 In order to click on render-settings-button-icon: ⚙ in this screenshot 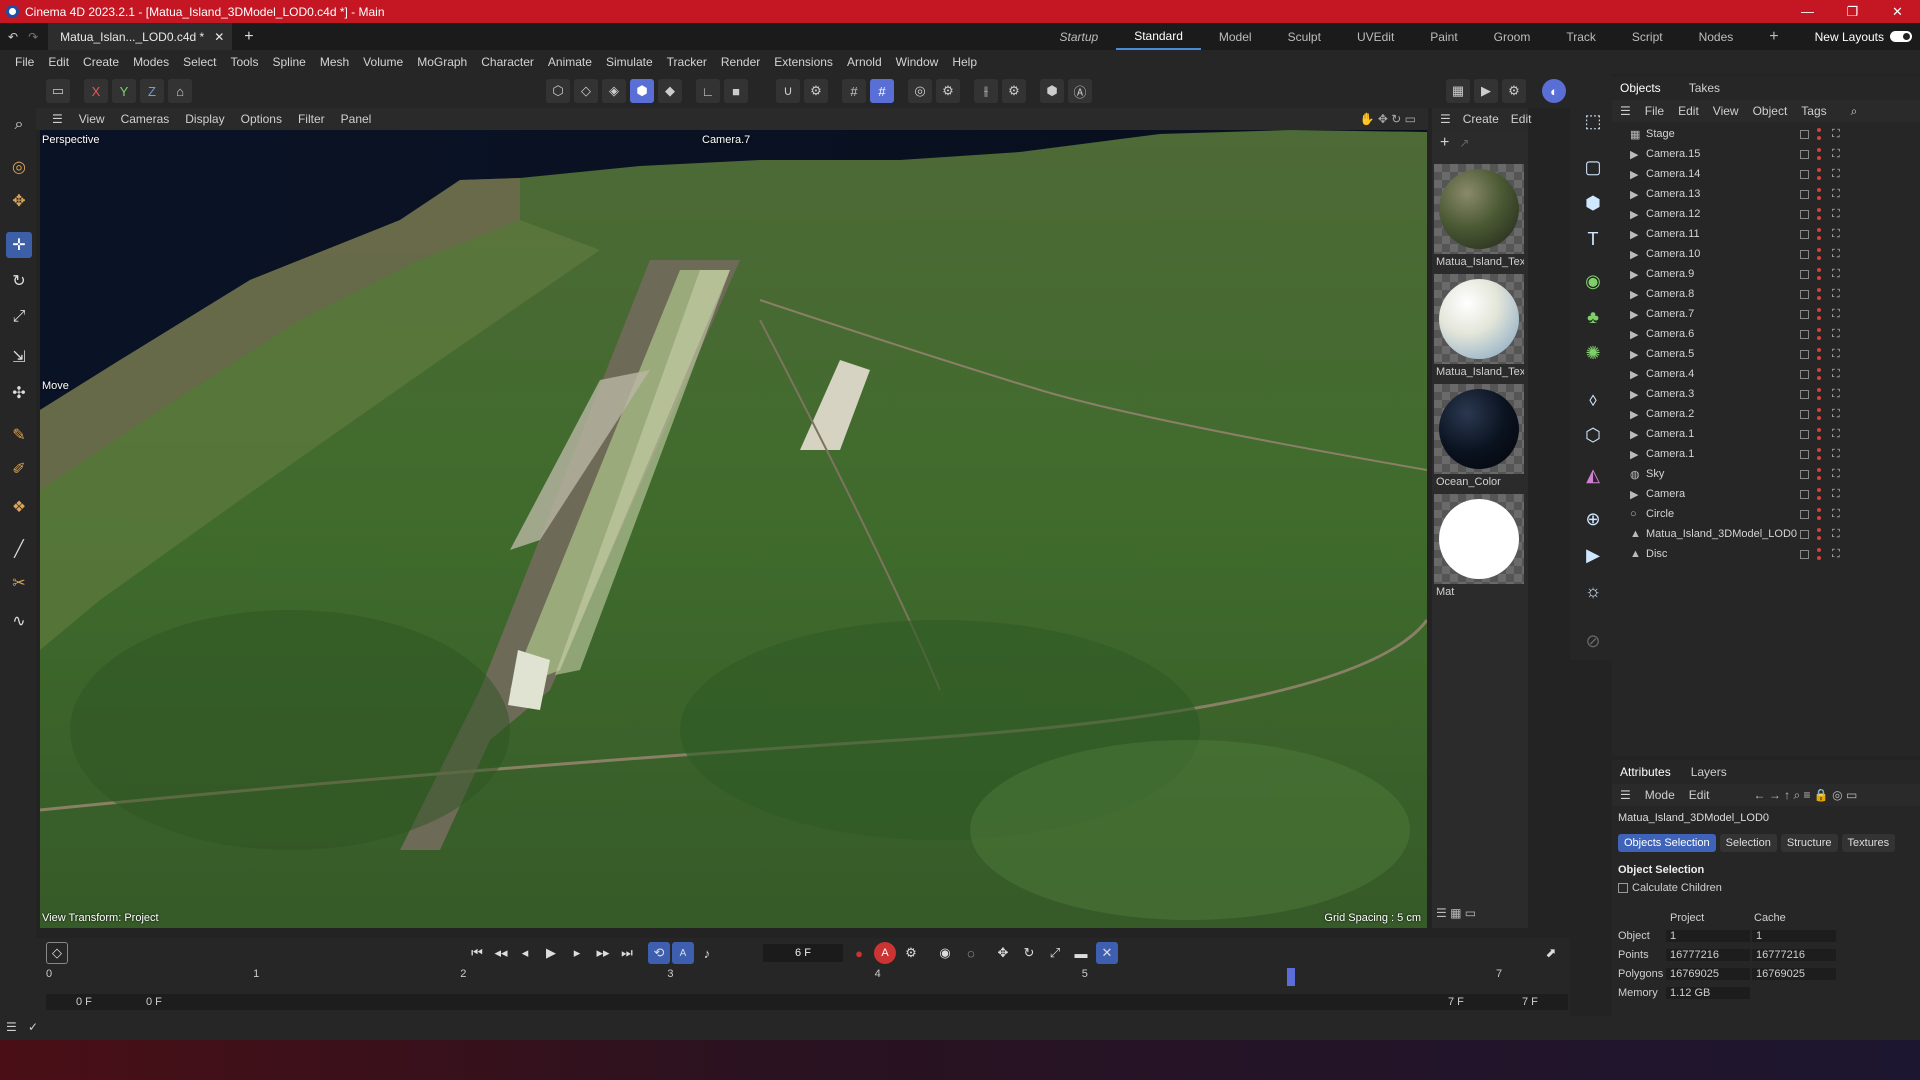, I will do `click(1514, 91)`.